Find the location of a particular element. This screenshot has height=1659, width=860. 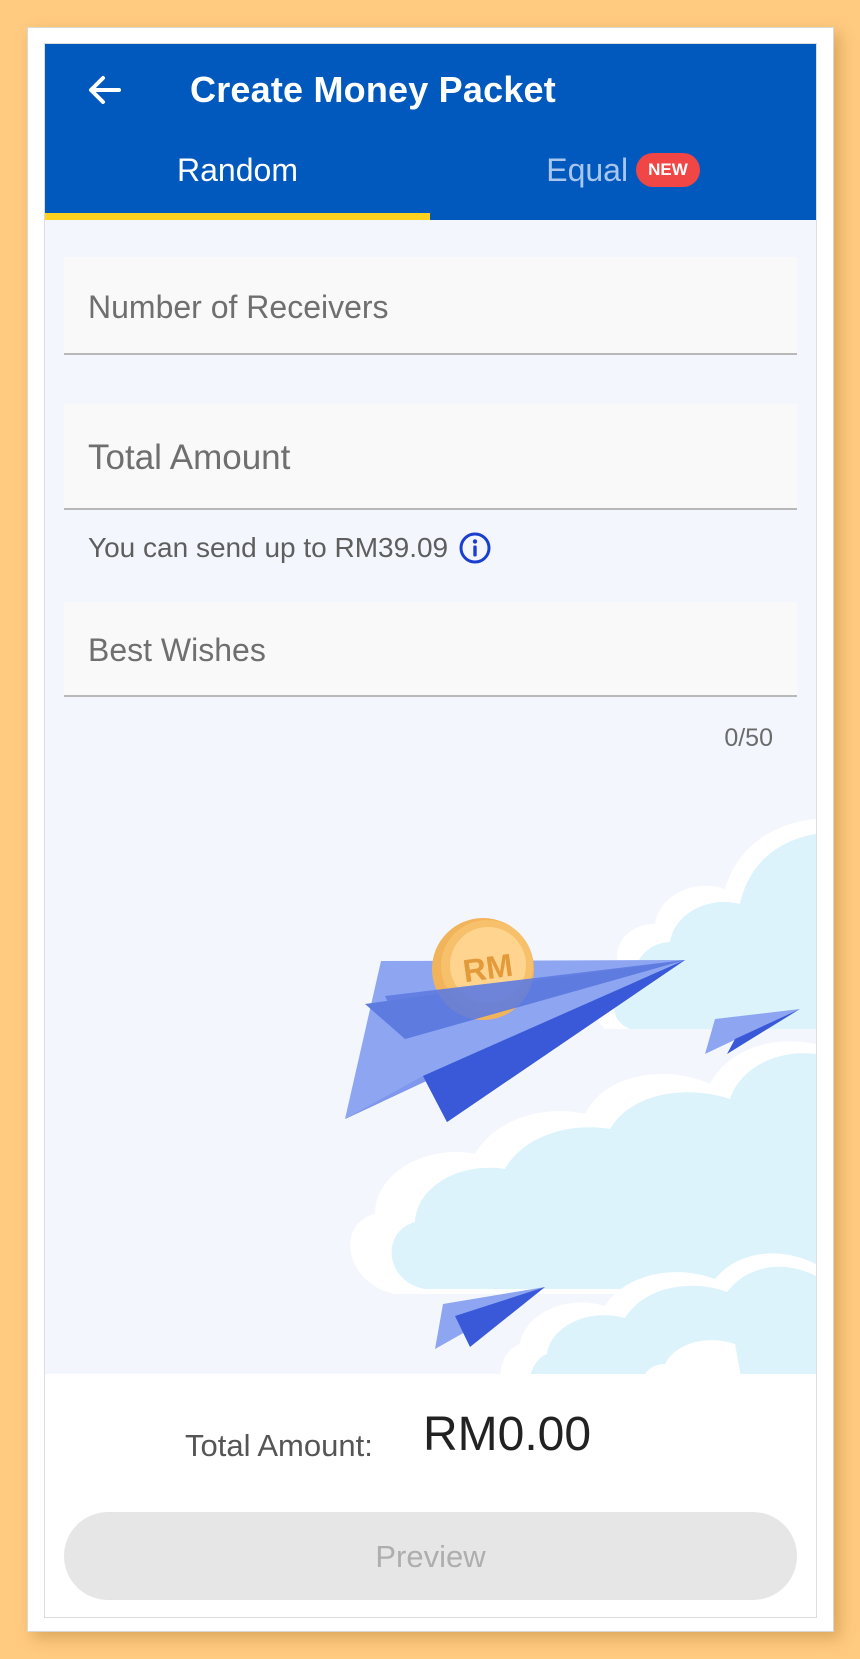

total-amount-label: Total Amount: is located at coordinates (279, 1445).